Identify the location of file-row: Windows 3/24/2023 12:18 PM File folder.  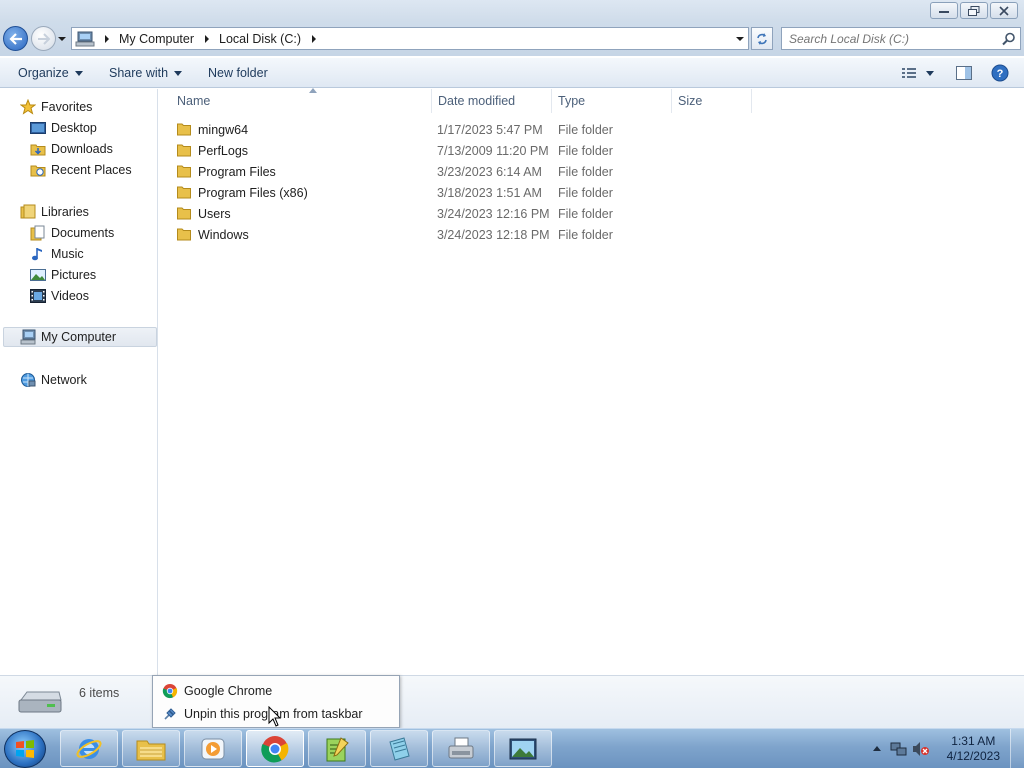
(471, 234).